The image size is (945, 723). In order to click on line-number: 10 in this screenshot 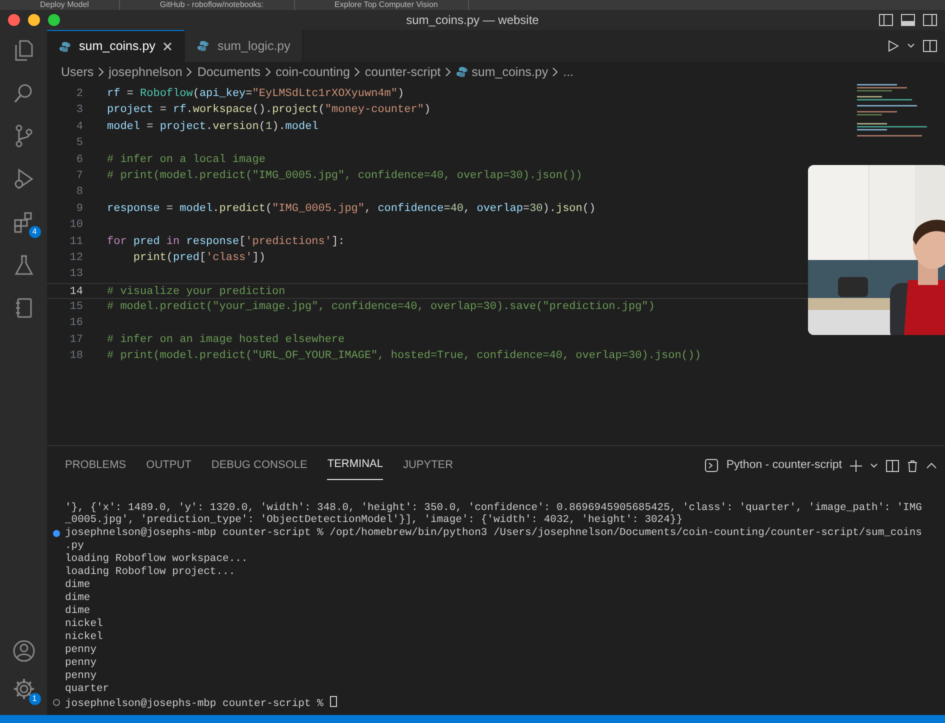, I will do `click(75, 226)`.